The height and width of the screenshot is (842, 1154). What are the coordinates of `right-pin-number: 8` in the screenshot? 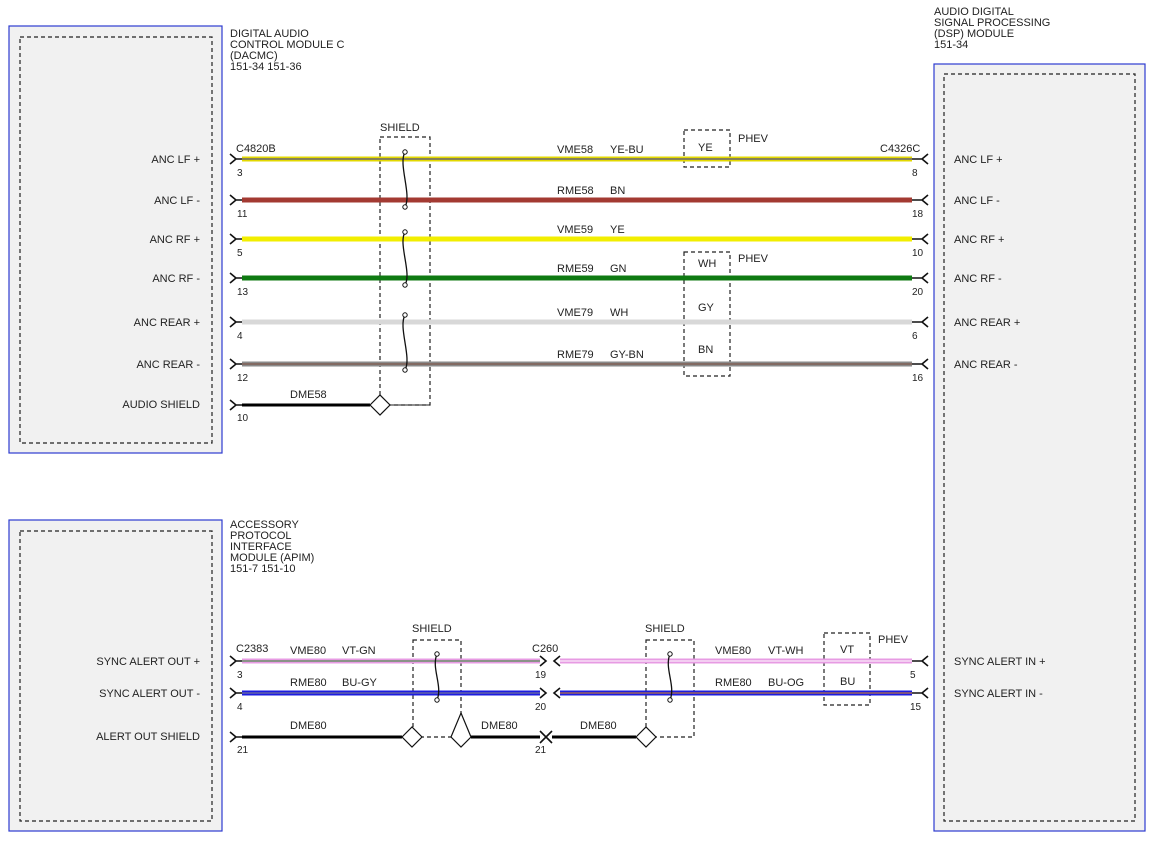 It's located at (915, 173).